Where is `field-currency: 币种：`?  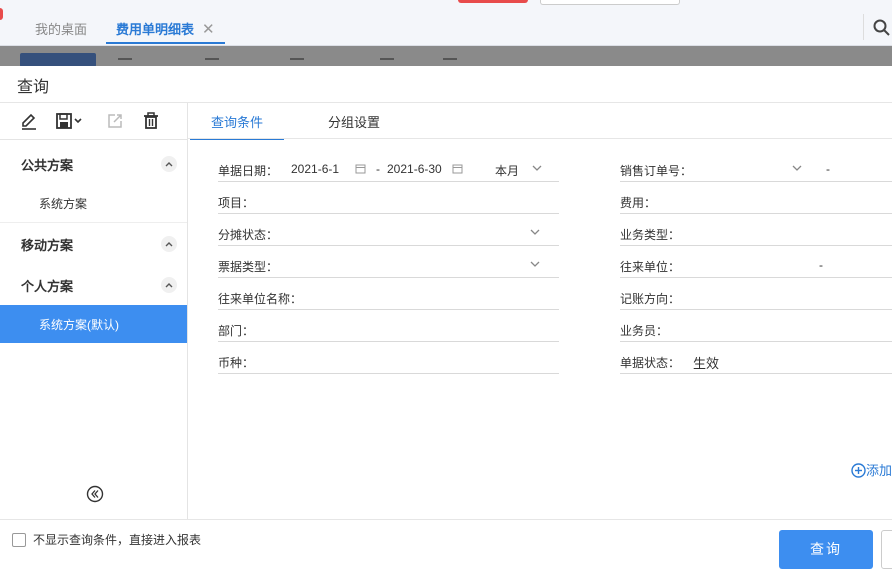 field-currency: 币种： is located at coordinates (388, 360).